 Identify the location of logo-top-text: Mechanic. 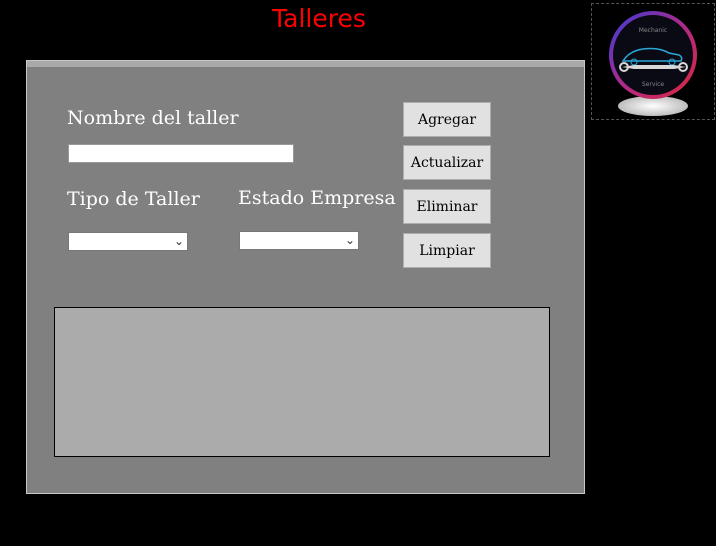
(653, 30).